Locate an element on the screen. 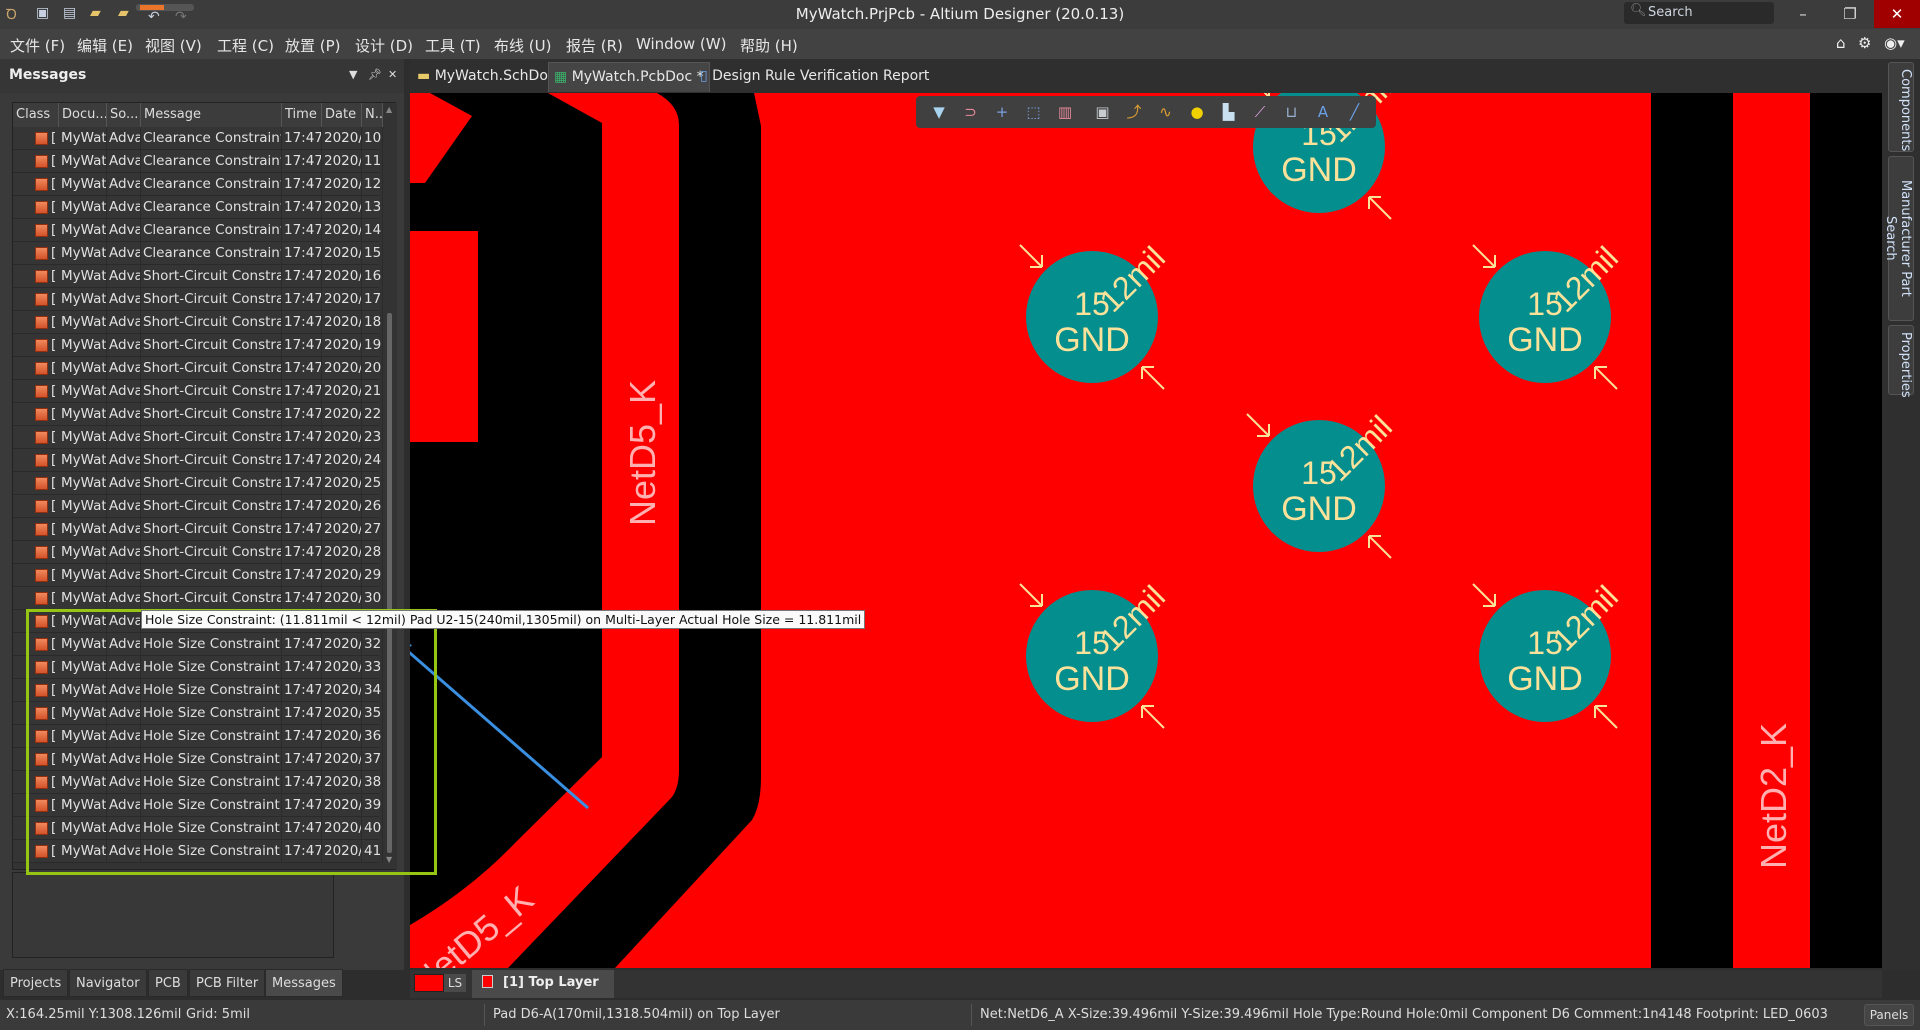 The width and height of the screenshot is (1920, 1030). pin-icon: 📌︎ is located at coordinates (375, 74).